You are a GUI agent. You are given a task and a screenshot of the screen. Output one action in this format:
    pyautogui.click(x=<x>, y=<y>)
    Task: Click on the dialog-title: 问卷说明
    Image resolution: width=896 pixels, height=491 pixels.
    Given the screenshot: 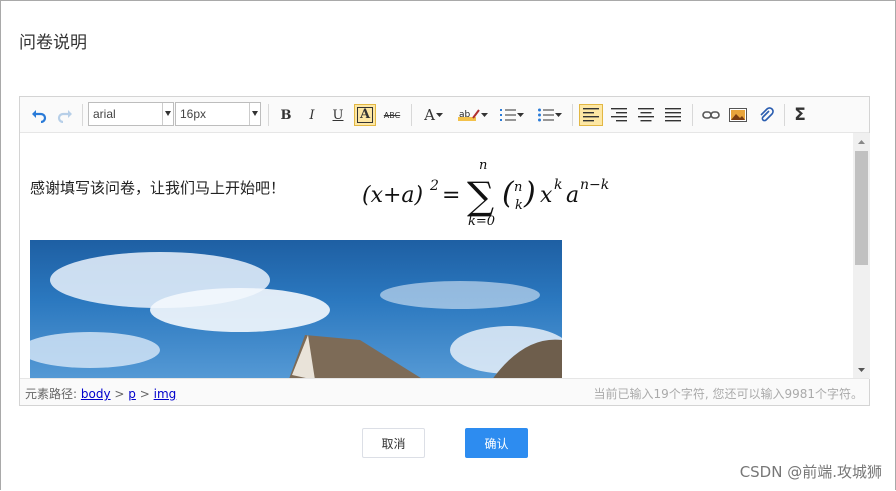 What is the action you would take?
    pyautogui.click(x=53, y=43)
    